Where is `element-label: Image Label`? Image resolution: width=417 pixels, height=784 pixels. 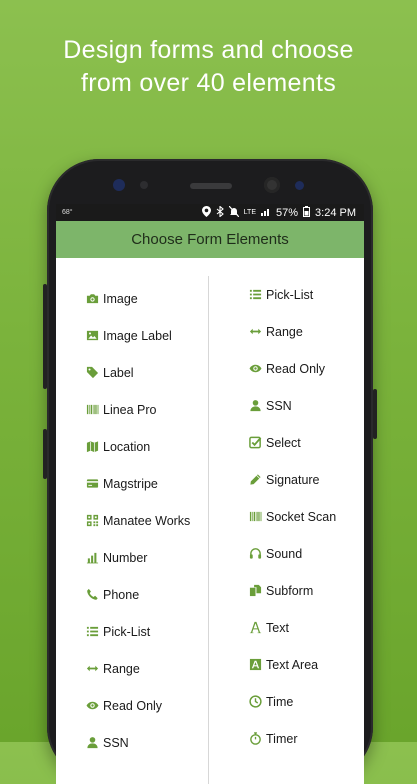
element-label: Image Label is located at coordinates (137, 335).